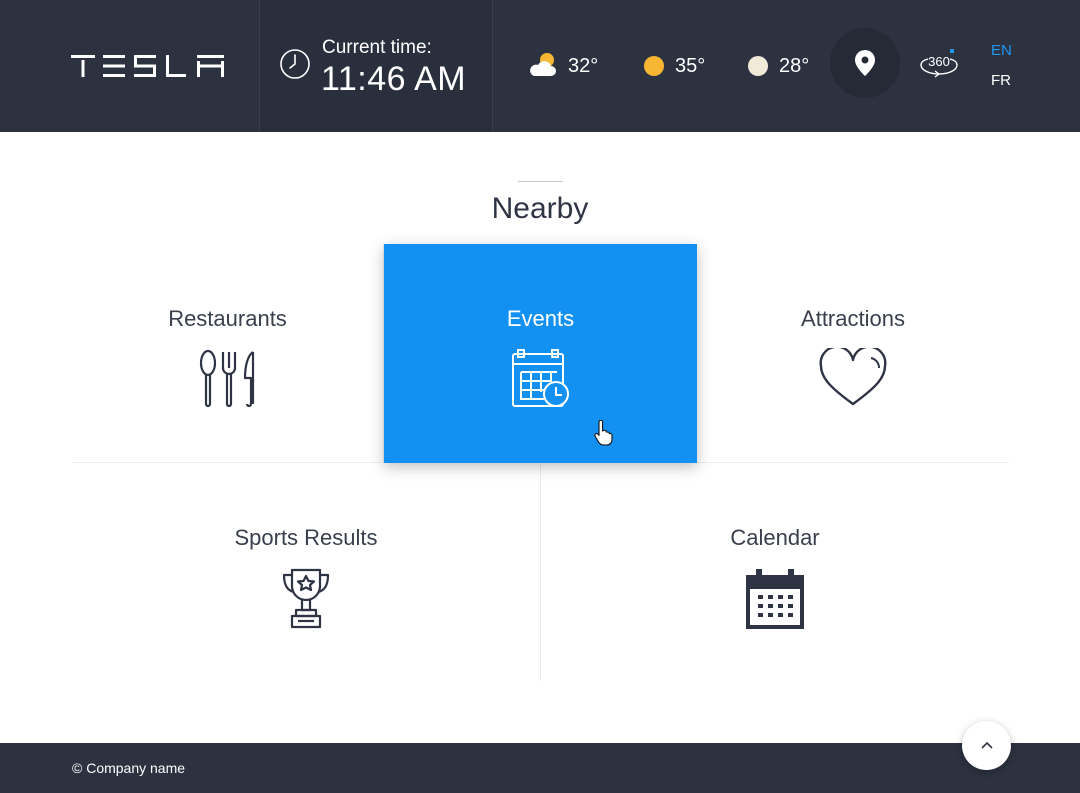  What do you see at coordinates (295, 64) in the screenshot?
I see `clock-icon` at bounding box center [295, 64].